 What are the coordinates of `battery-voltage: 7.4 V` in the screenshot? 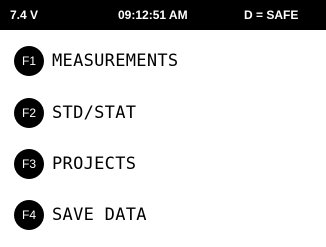 It's located at (24, 15).